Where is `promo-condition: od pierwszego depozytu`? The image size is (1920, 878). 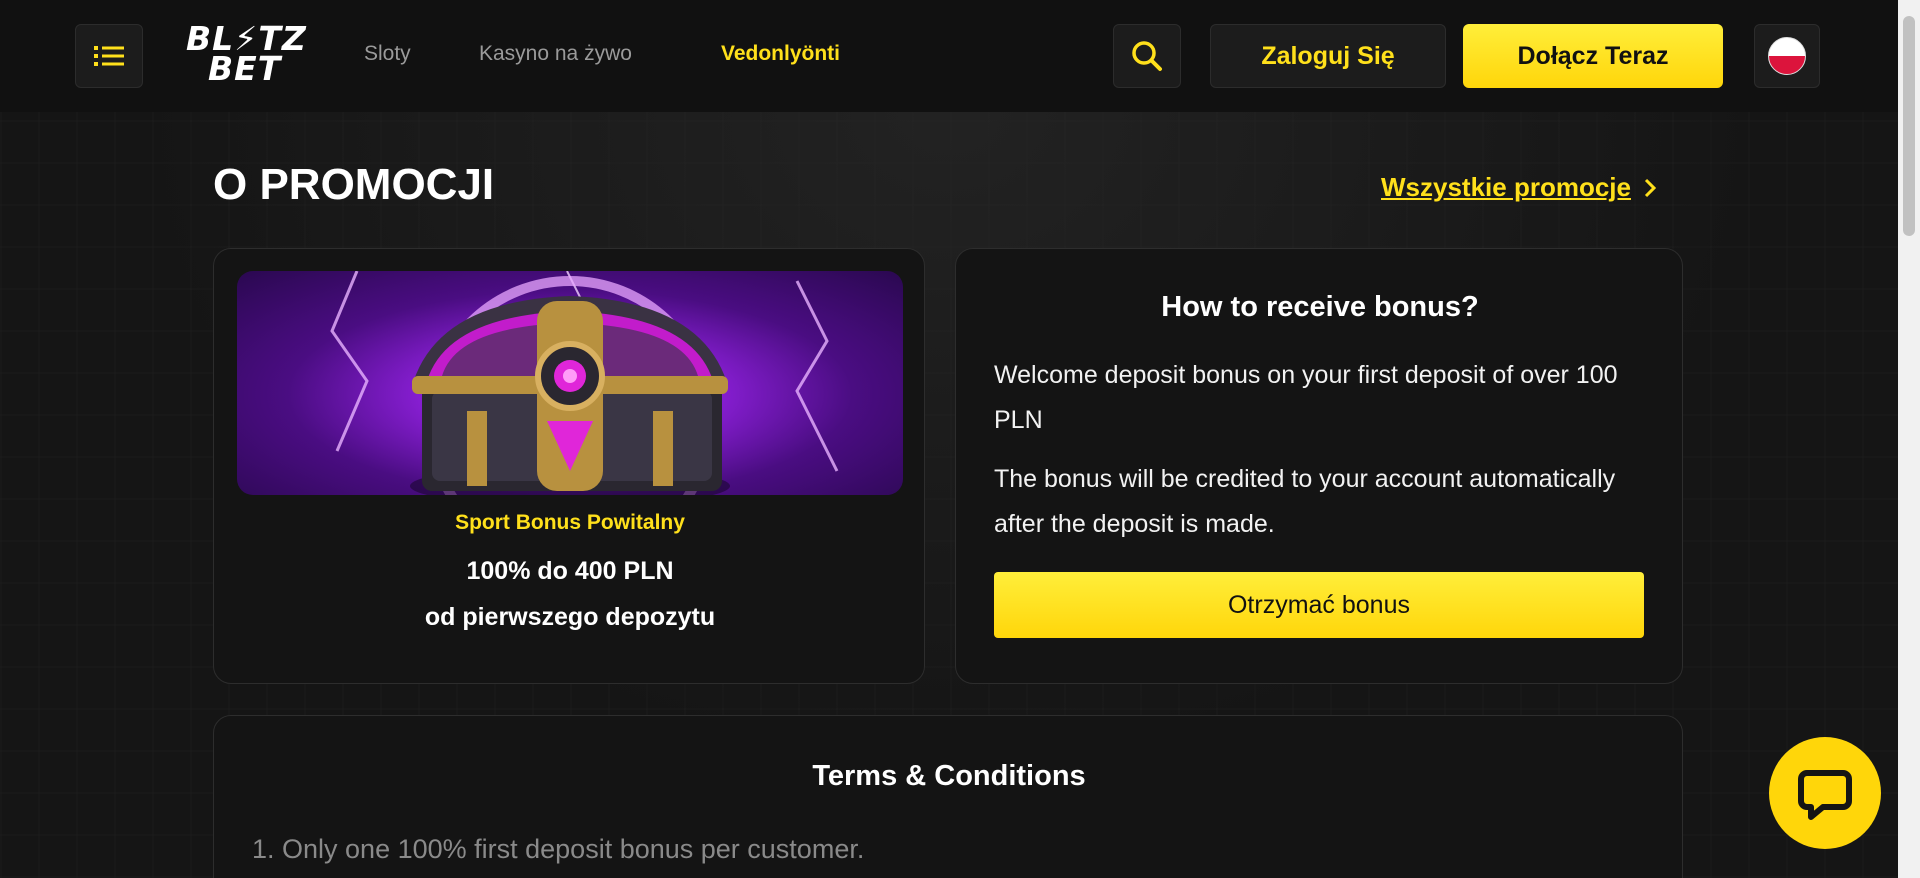
promo-condition: od pierwszego depozytu is located at coordinates (570, 617).